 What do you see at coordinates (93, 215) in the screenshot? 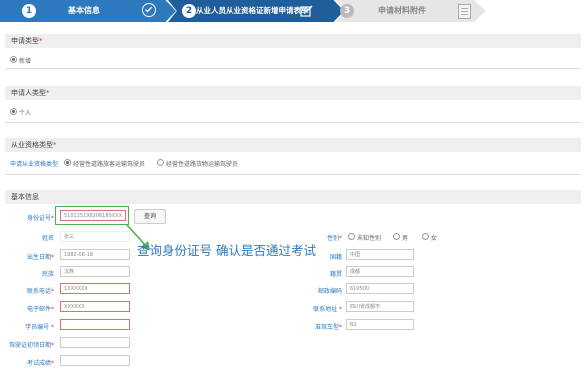
I see `id-input: 510125198206180XXX` at bounding box center [93, 215].